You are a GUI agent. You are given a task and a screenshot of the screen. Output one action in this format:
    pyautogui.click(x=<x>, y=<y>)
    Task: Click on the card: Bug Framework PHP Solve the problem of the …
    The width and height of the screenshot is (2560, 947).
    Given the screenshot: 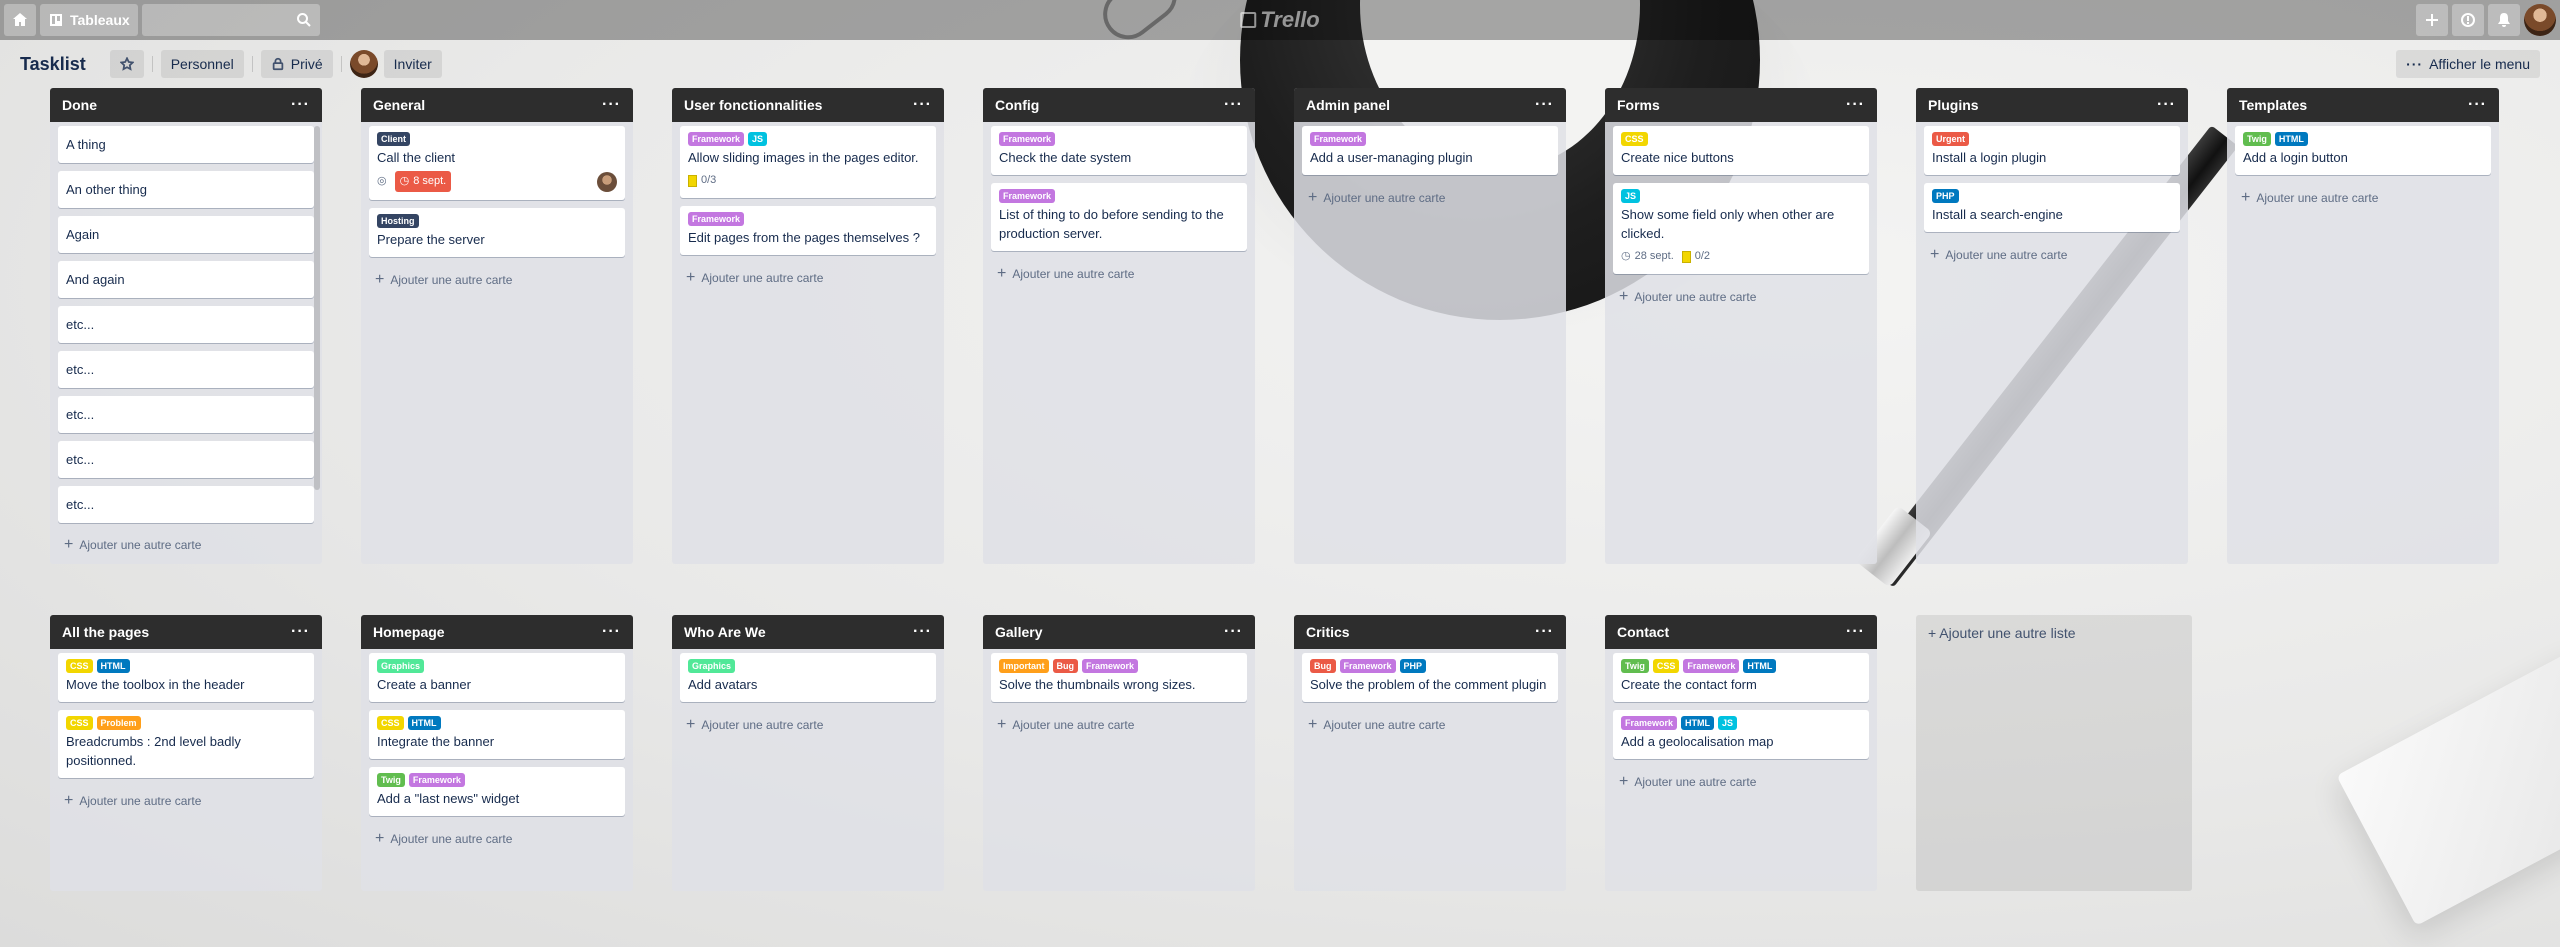 What is the action you would take?
    pyautogui.click(x=1430, y=677)
    